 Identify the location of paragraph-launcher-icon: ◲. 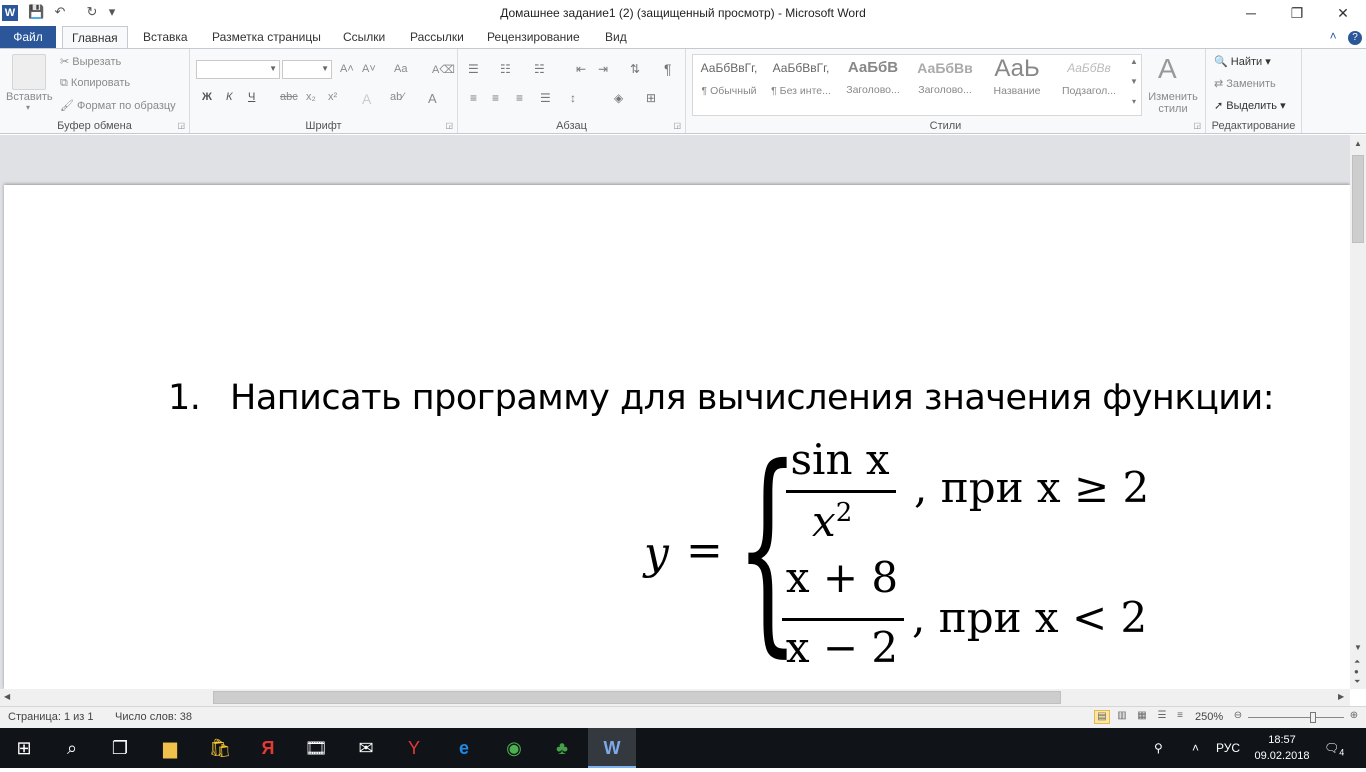
(677, 125).